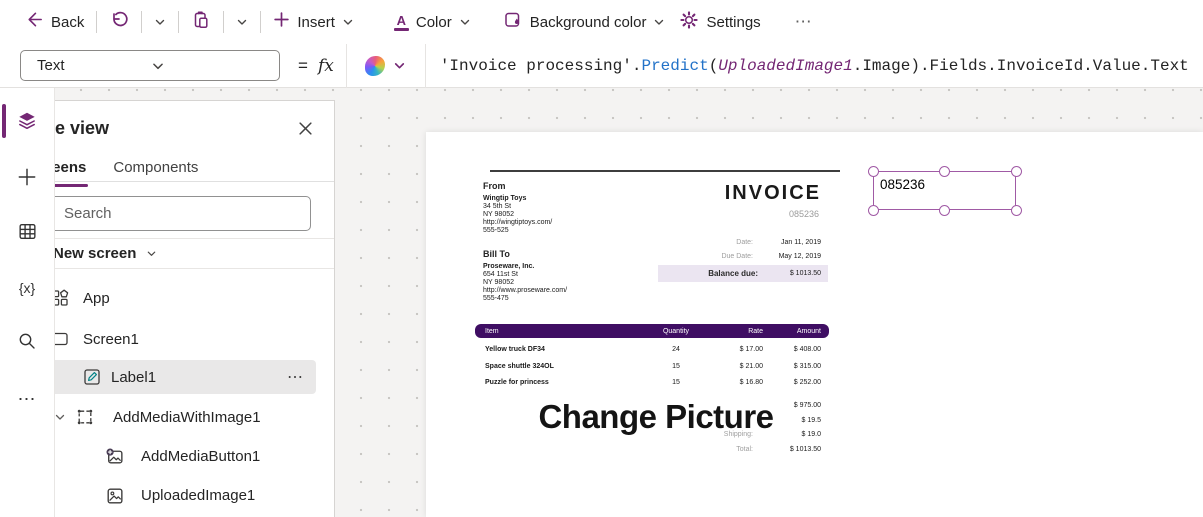 This screenshot has width=1203, height=517. Describe the element at coordinates (160, 22) in the screenshot. I see `undo-menu-chevron` at that location.